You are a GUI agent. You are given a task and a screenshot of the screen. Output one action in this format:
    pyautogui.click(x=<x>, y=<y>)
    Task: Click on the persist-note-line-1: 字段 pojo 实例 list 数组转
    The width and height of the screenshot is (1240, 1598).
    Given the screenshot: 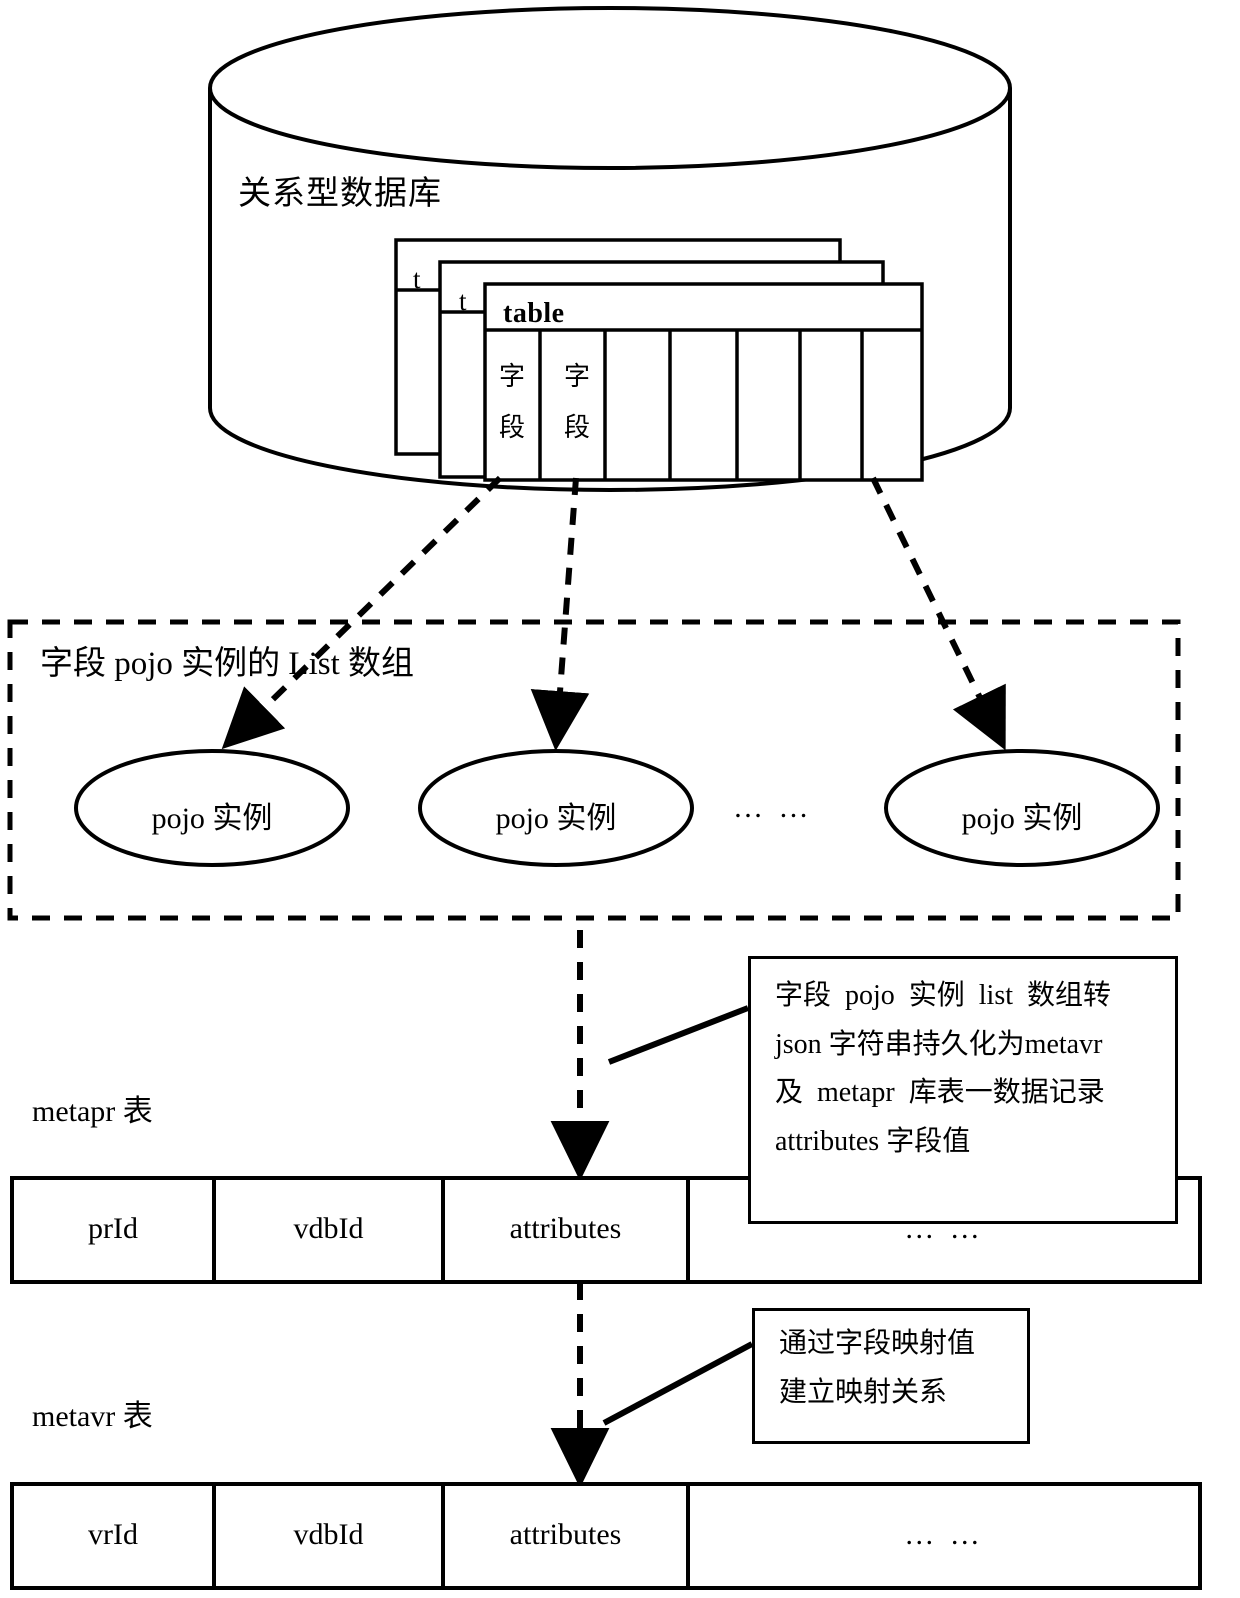 What is the action you would take?
    pyautogui.click(x=943, y=995)
    